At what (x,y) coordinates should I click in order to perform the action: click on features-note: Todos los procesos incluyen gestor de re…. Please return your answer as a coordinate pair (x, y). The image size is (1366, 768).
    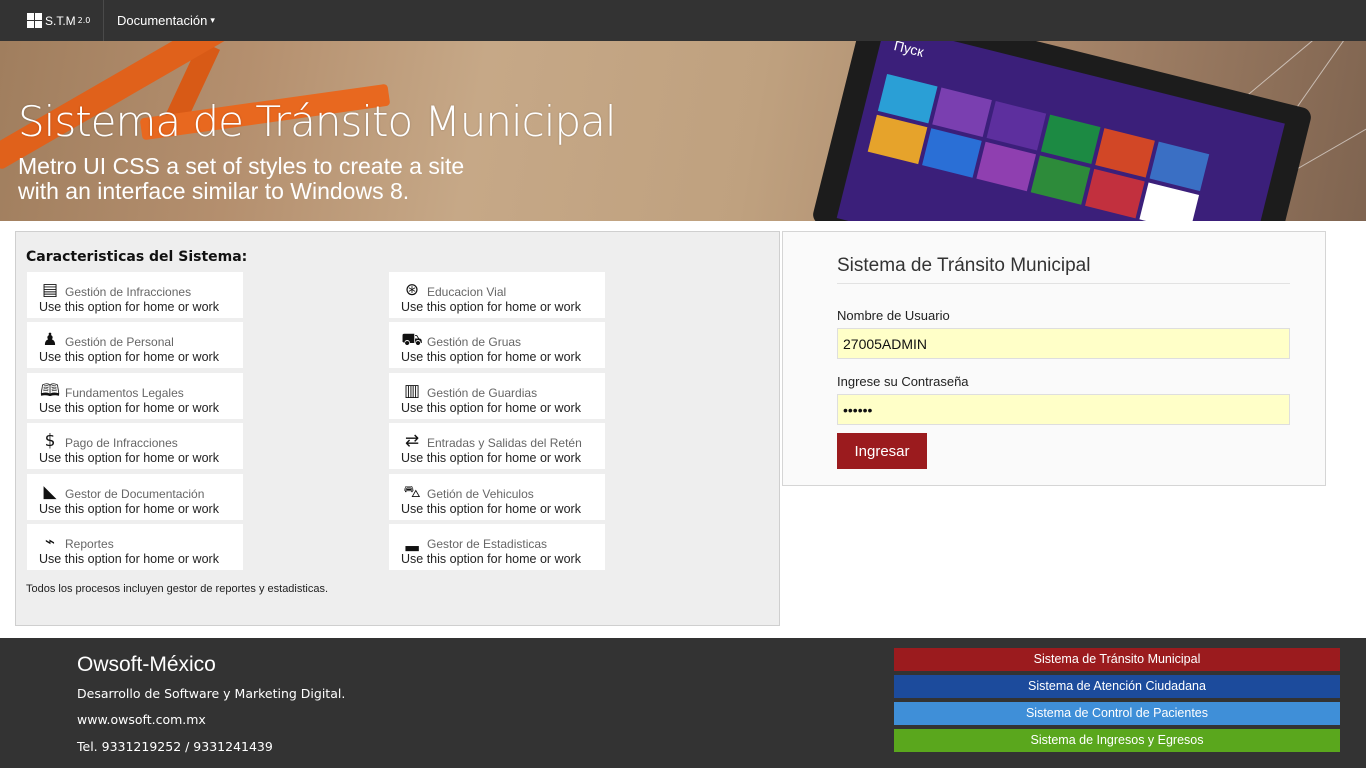
    Looking at the image, I should click on (177, 589).